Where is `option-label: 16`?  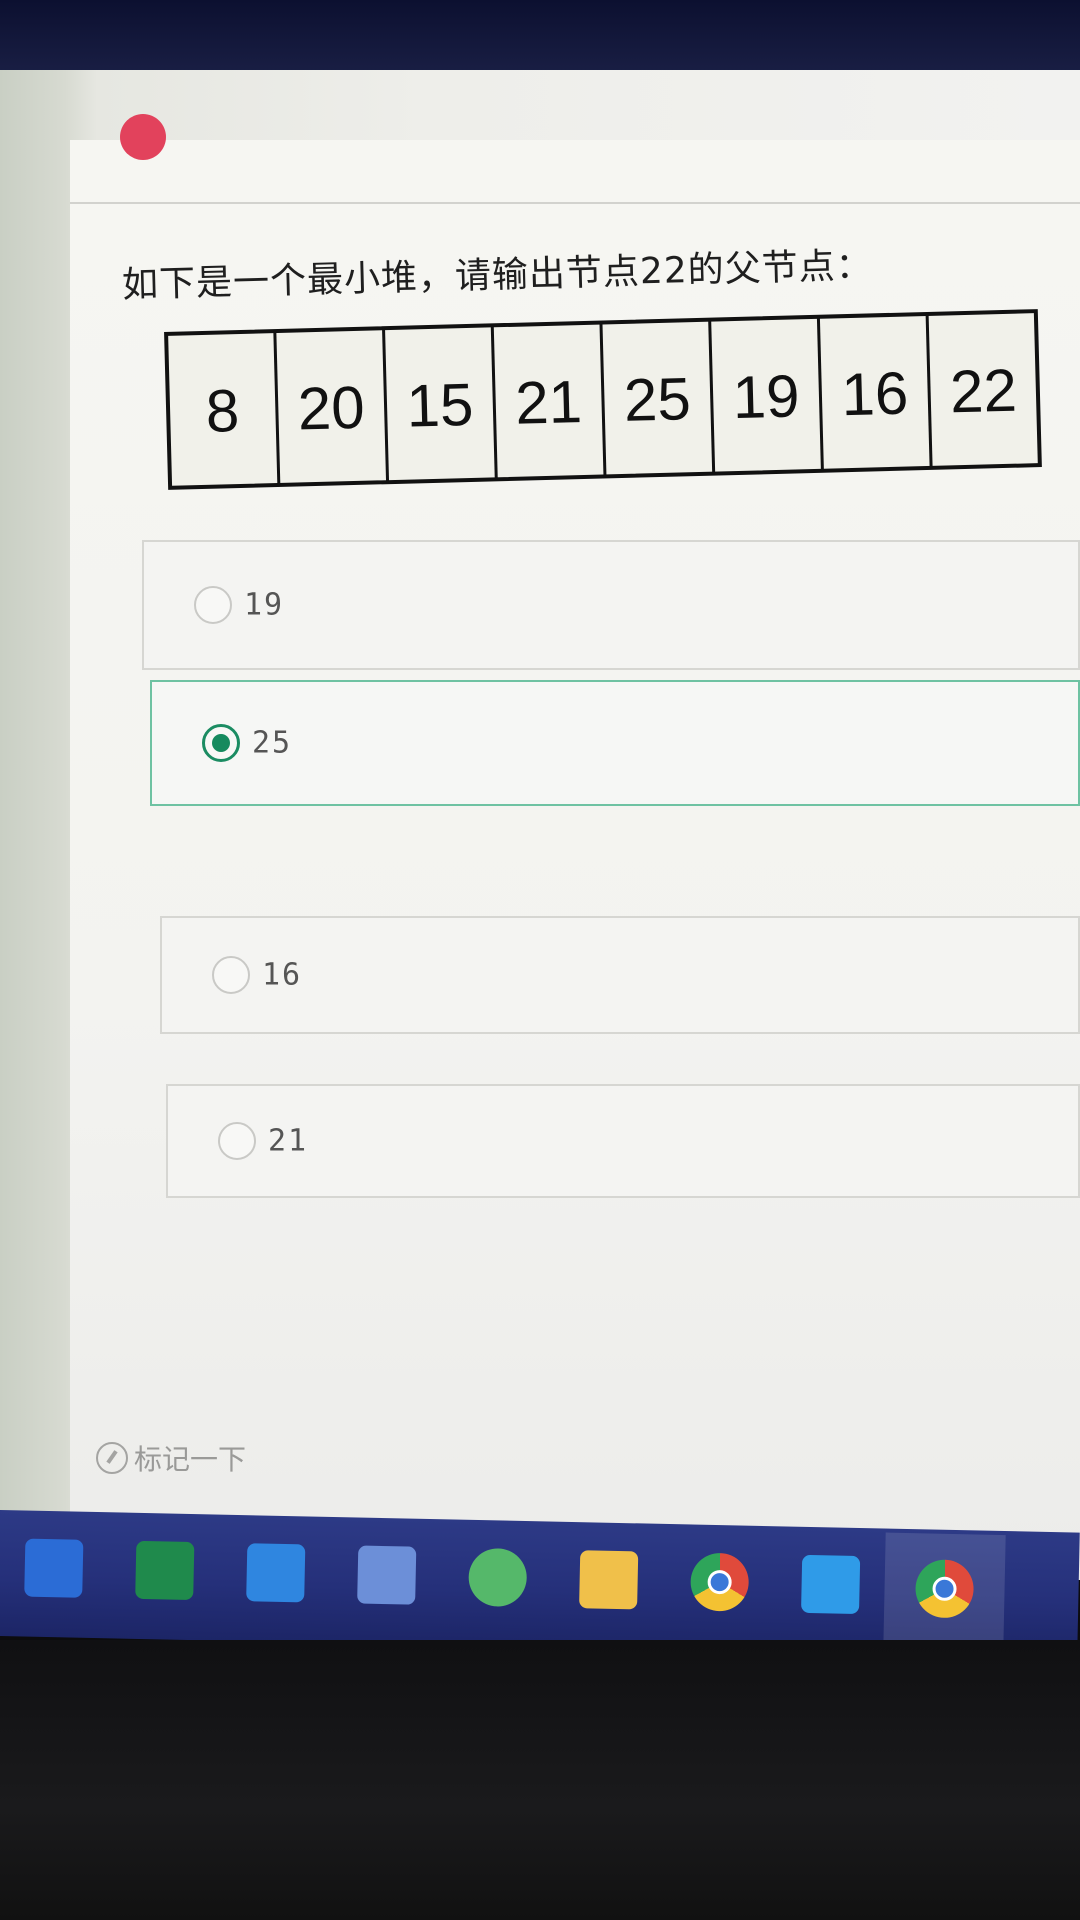 option-label: 16 is located at coordinates (282, 975).